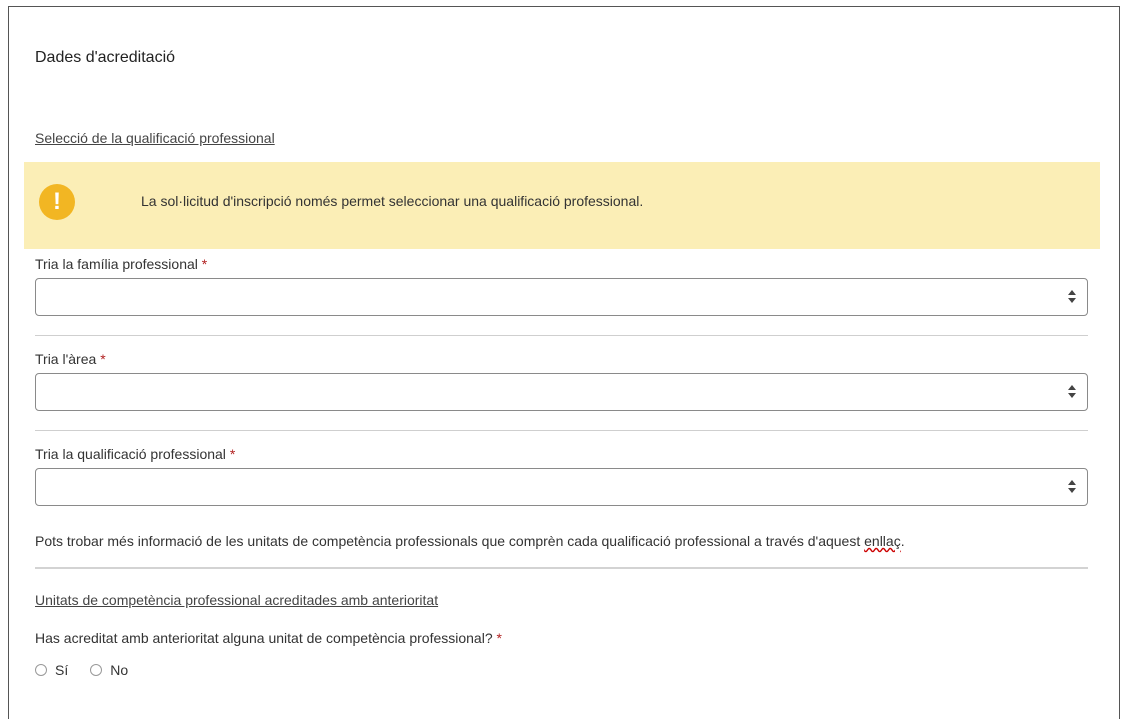  I want to click on familia-label-text: Tria la família professional, so click(116, 264).